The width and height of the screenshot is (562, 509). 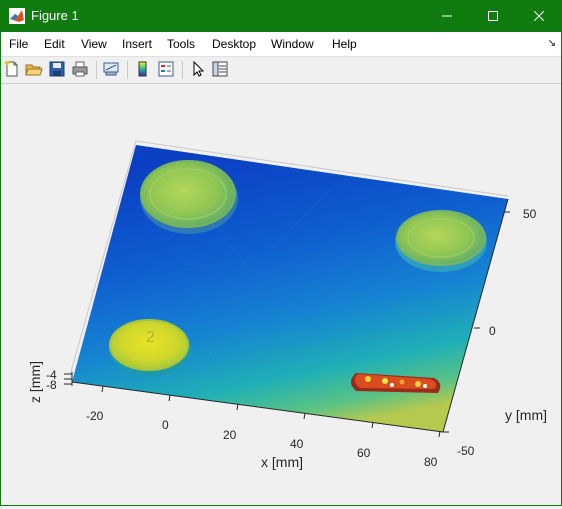 I want to click on open-icon, so click(x=34, y=69).